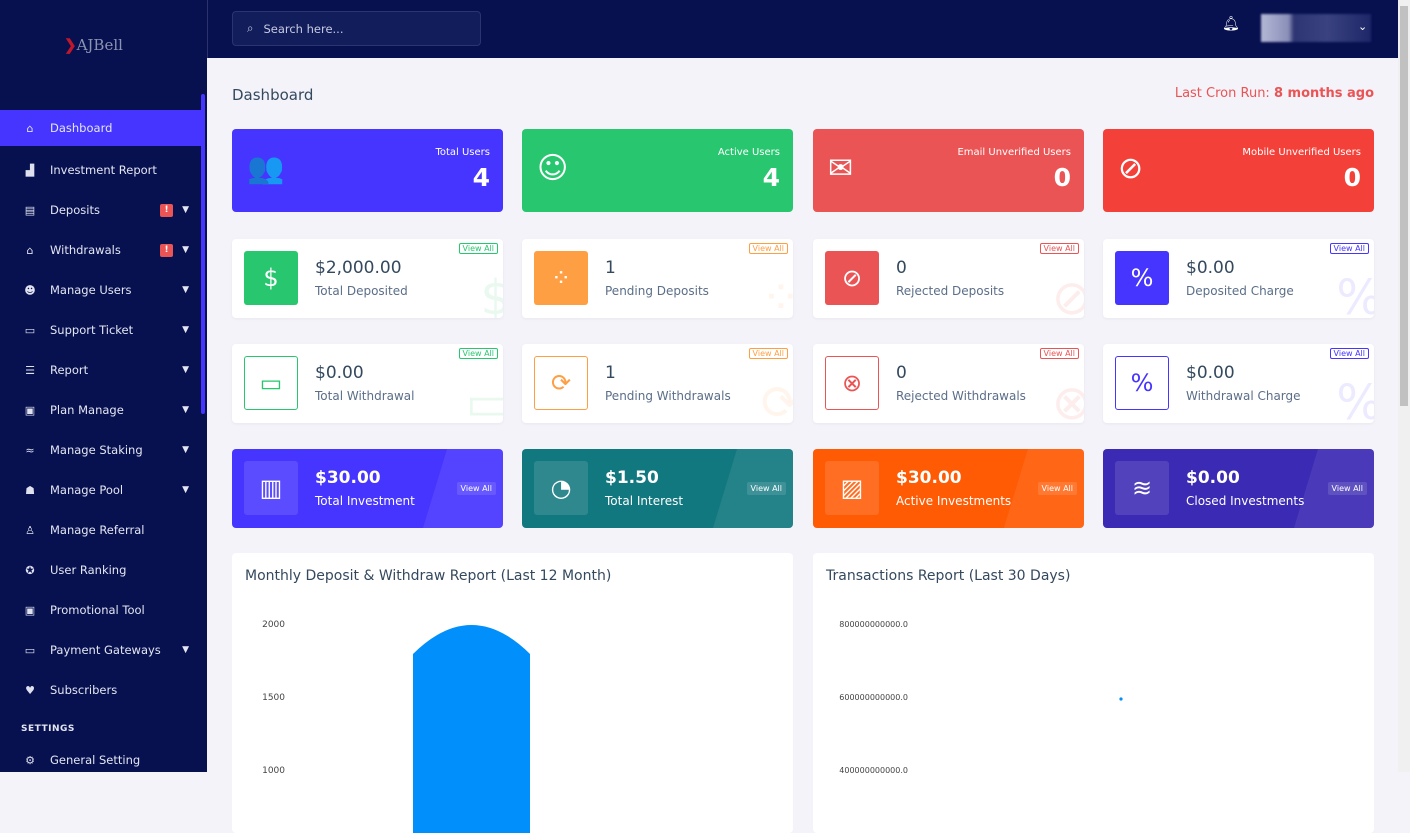 The width and height of the screenshot is (1410, 833). What do you see at coordinates (1131, 168) in the screenshot?
I see `mobile-off-icon: ⊘` at bounding box center [1131, 168].